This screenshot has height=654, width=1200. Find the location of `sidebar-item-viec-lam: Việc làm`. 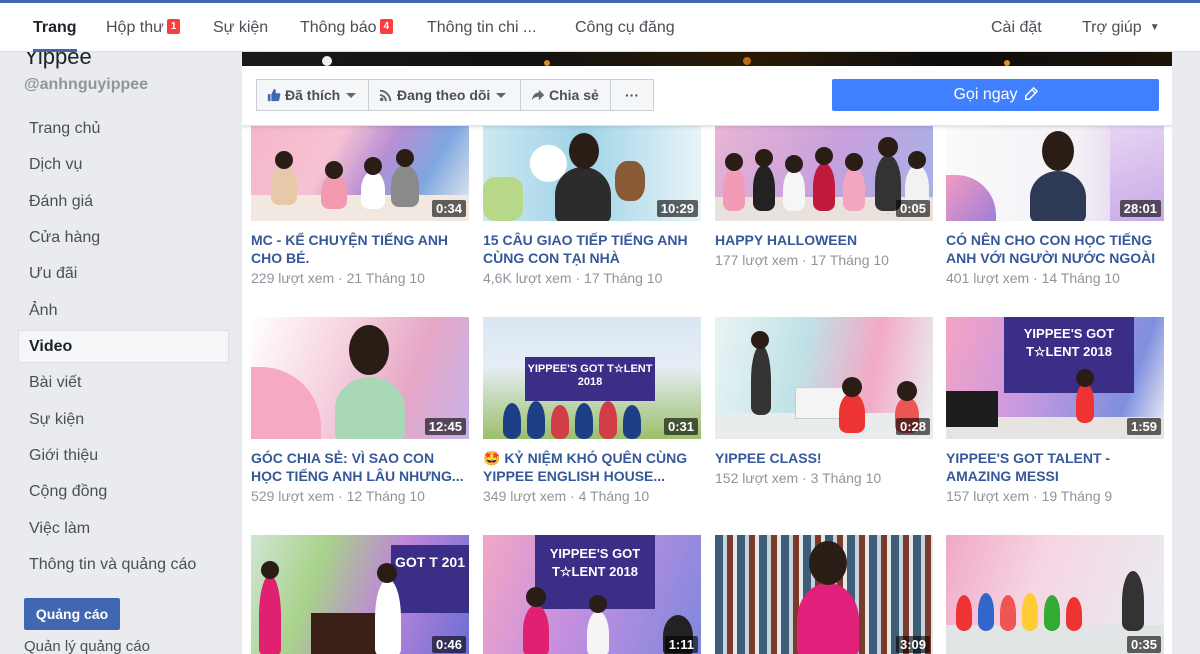

sidebar-item-viec-lam: Việc làm is located at coordinates (123, 528).